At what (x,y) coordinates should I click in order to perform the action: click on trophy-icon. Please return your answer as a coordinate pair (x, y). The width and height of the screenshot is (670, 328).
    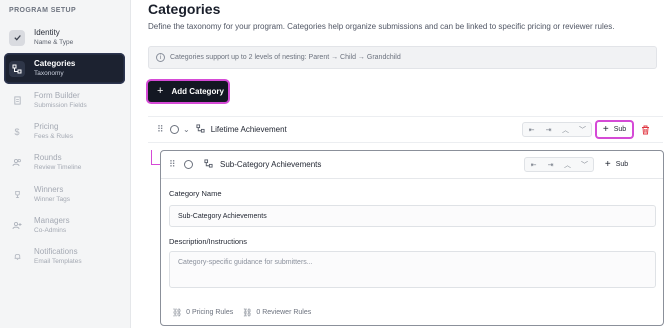
    Looking at the image, I should click on (17, 195).